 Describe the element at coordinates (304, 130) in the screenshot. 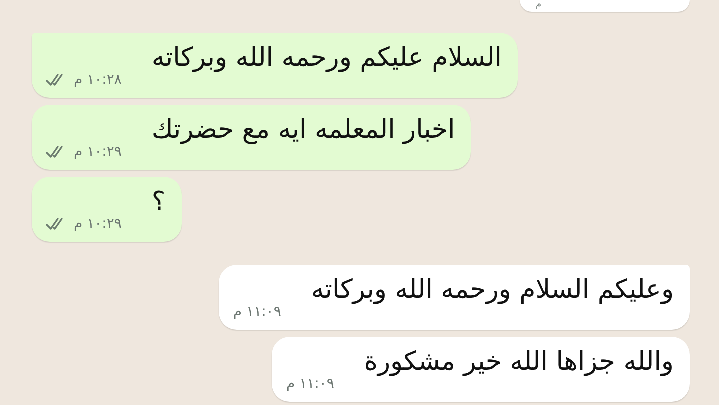

I see `message-text: اخبار المعلمه ايه مع حضرتك` at that location.